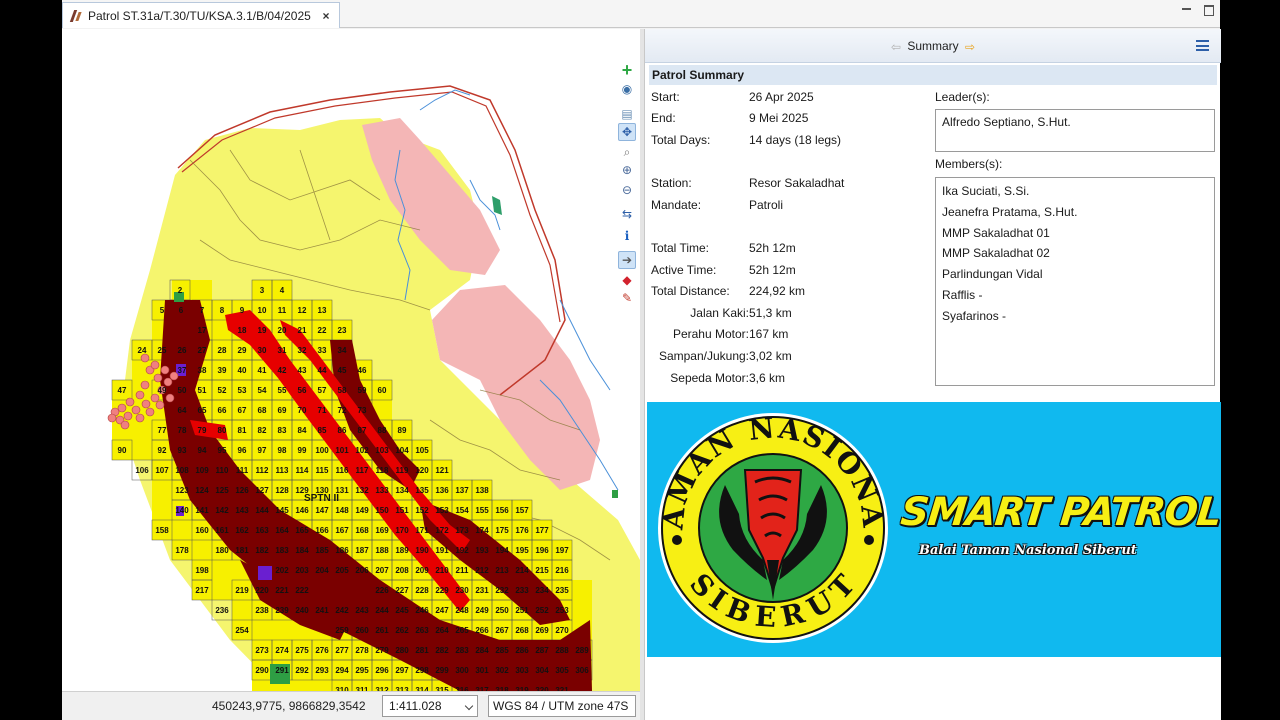  Describe the element at coordinates (522, 530) in the screenshot. I see `grid-cell-number: 176` at that location.